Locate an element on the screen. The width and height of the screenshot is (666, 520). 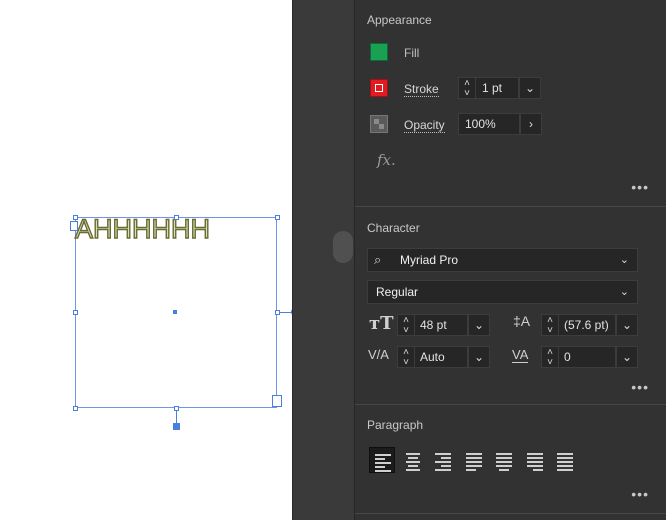
justify-center-icon is located at coordinates (504, 463).